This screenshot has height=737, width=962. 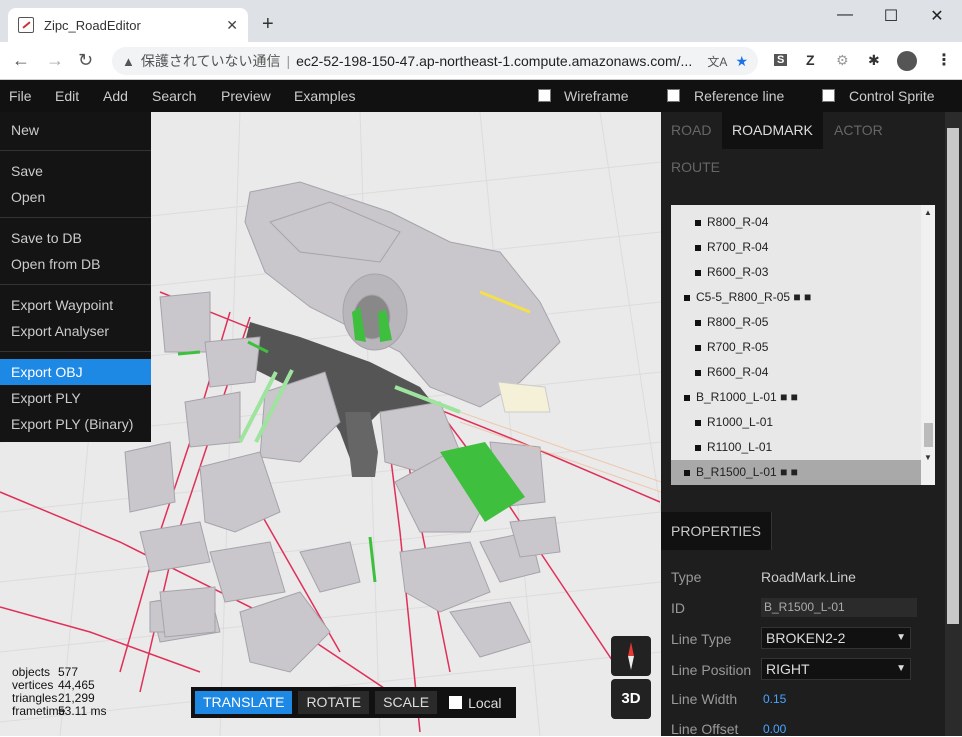 What do you see at coordinates (901, 637) in the screenshot?
I see `chevron-down-icon: ▼` at bounding box center [901, 637].